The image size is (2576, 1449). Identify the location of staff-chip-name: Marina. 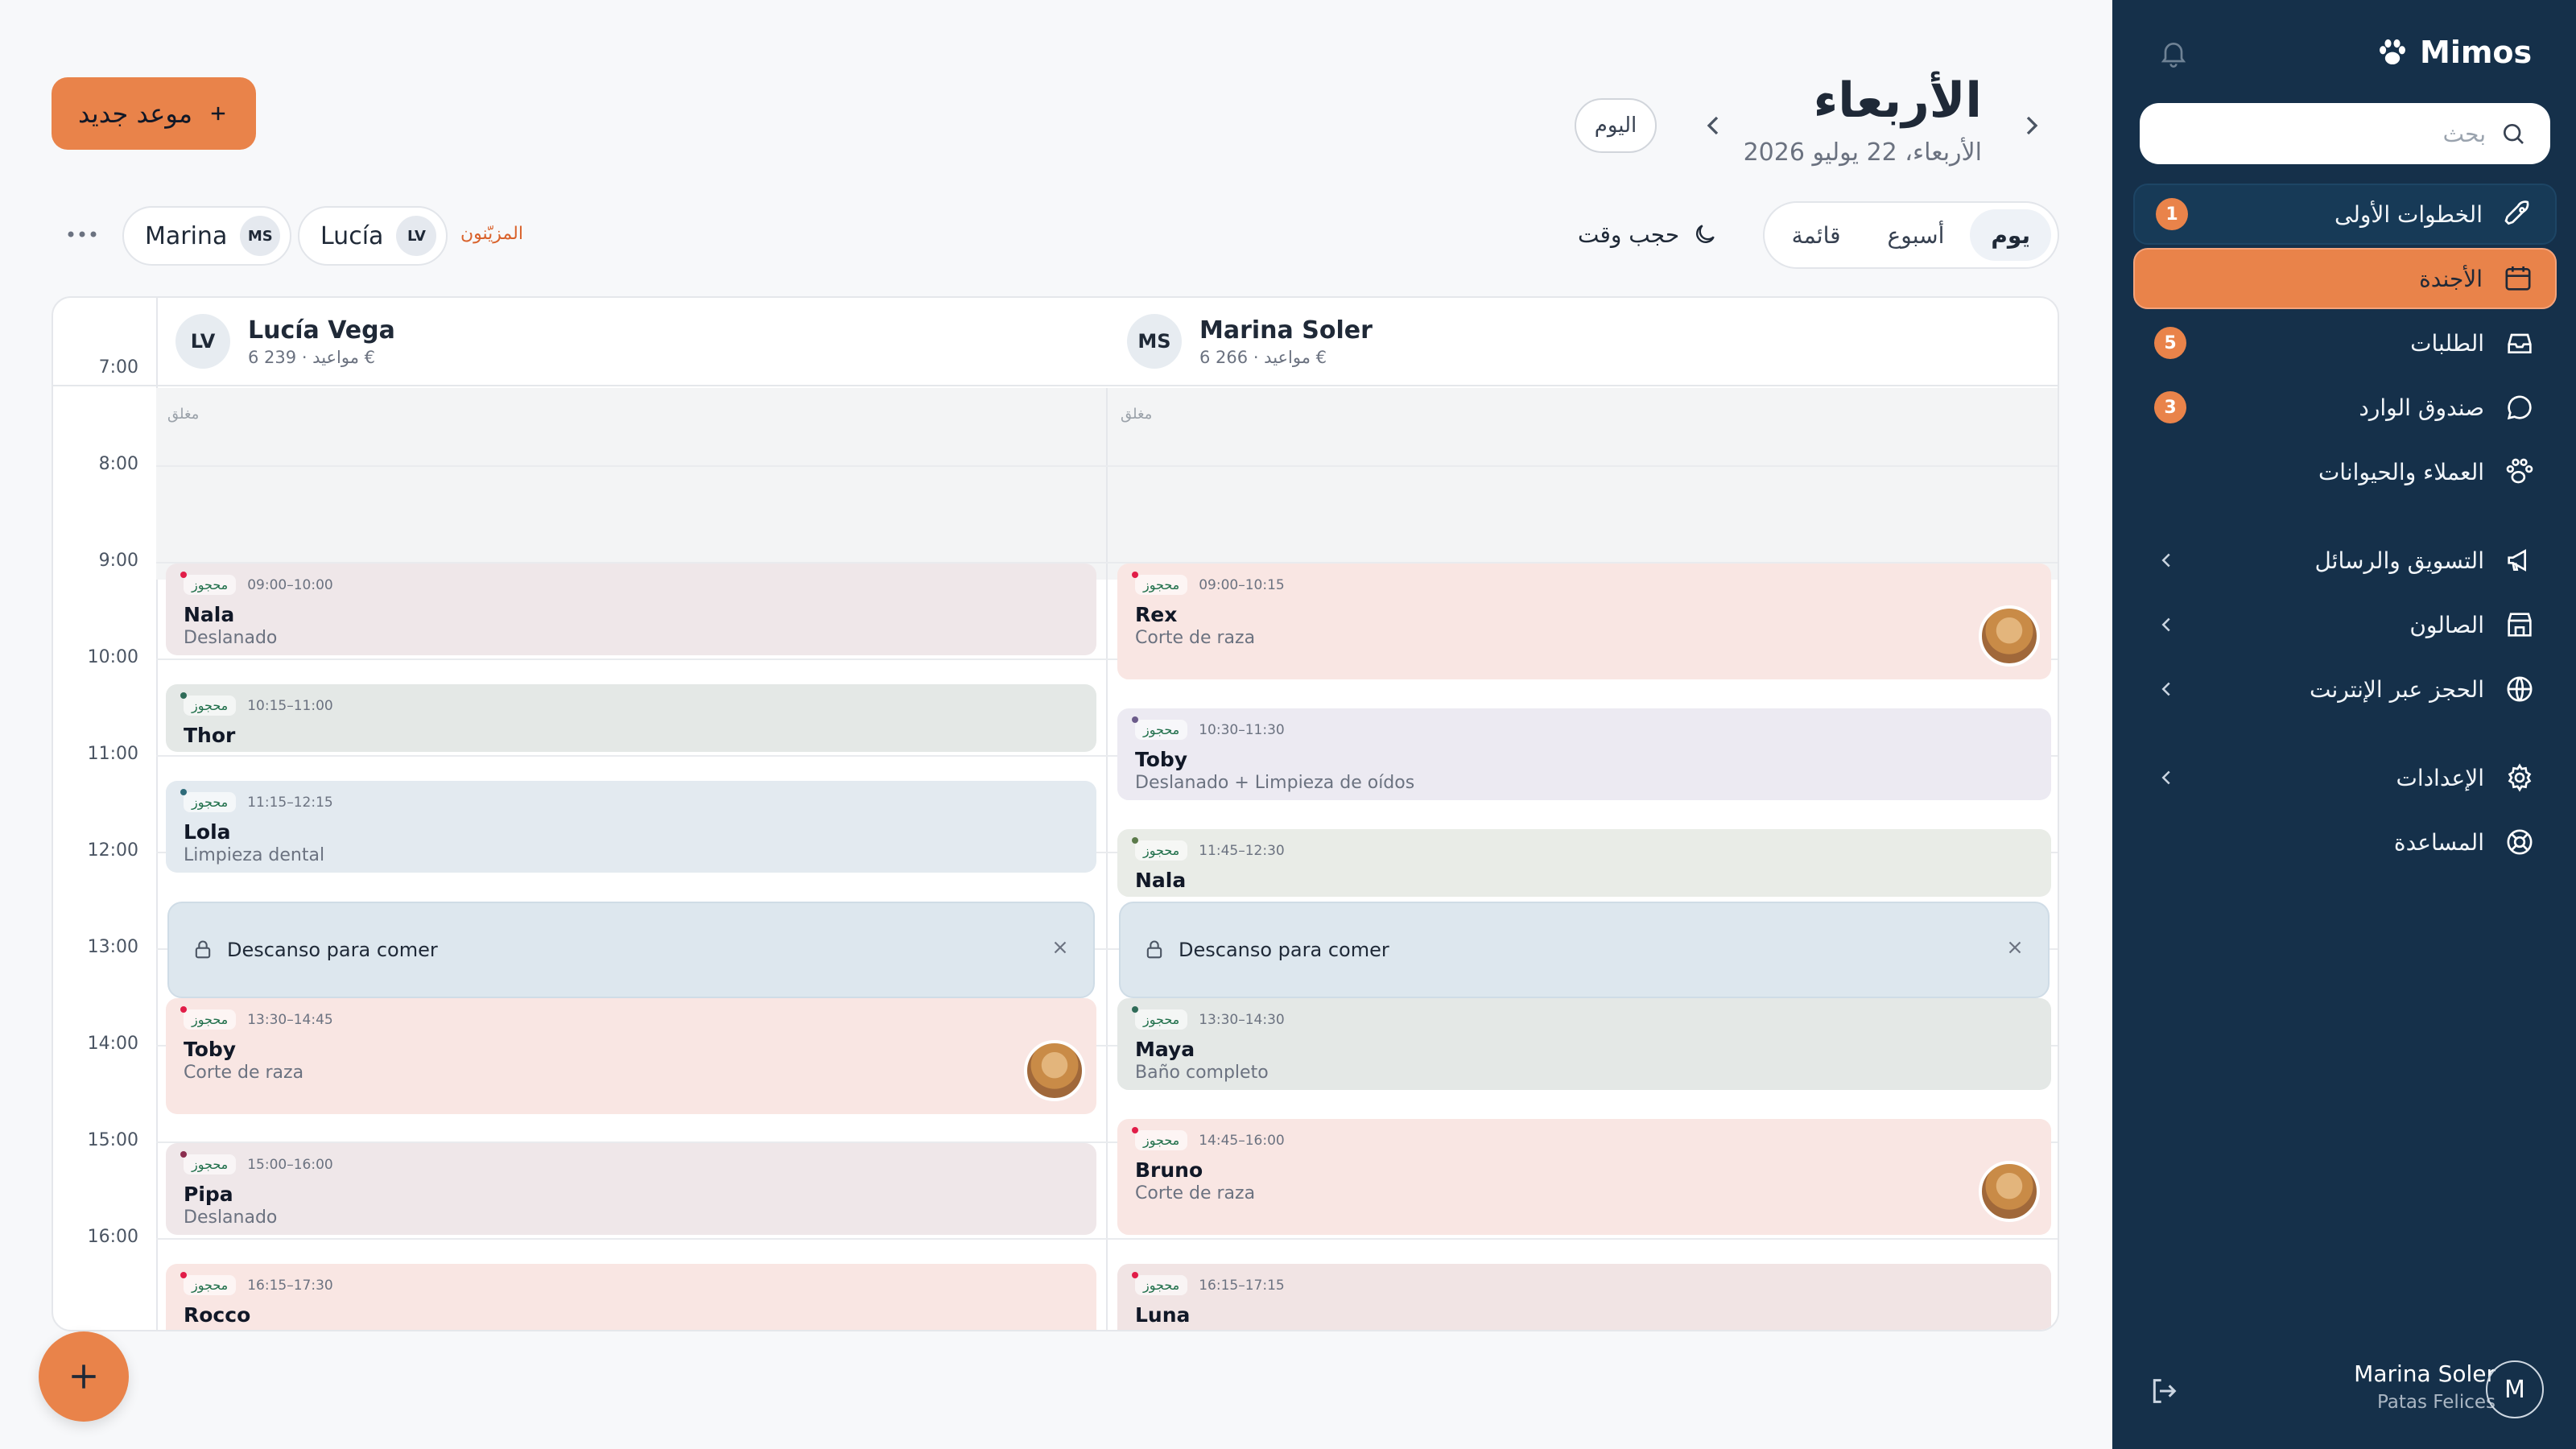
(186, 235).